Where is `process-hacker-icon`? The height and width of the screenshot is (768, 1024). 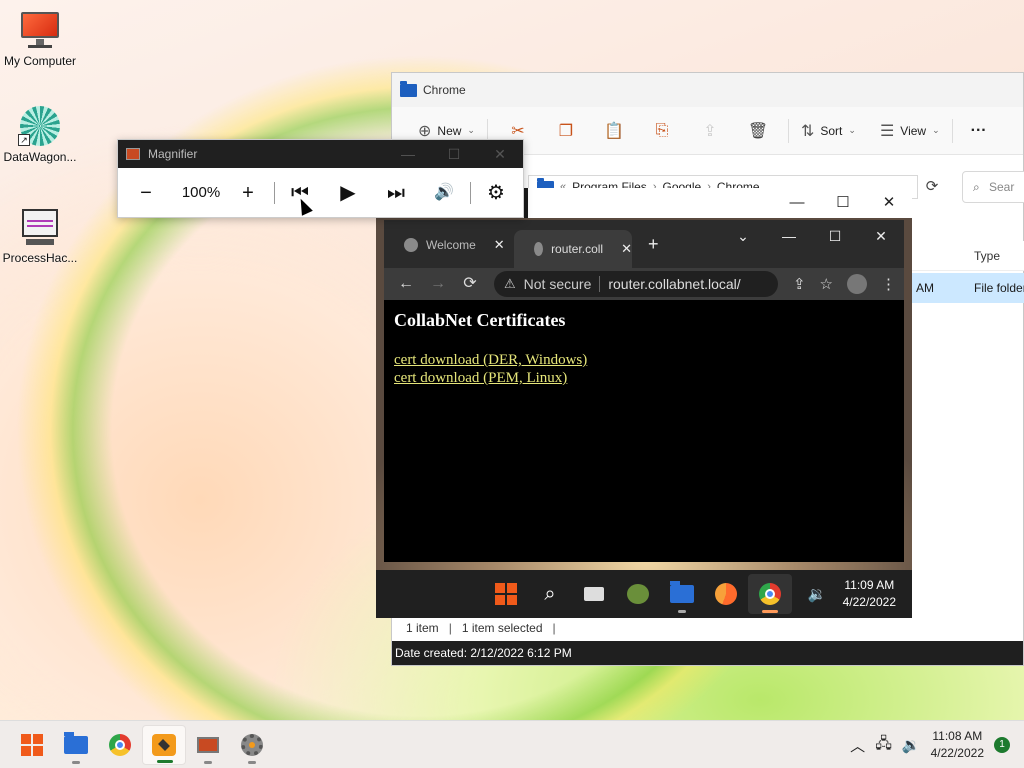
process-hacker-icon is located at coordinates (40, 227).